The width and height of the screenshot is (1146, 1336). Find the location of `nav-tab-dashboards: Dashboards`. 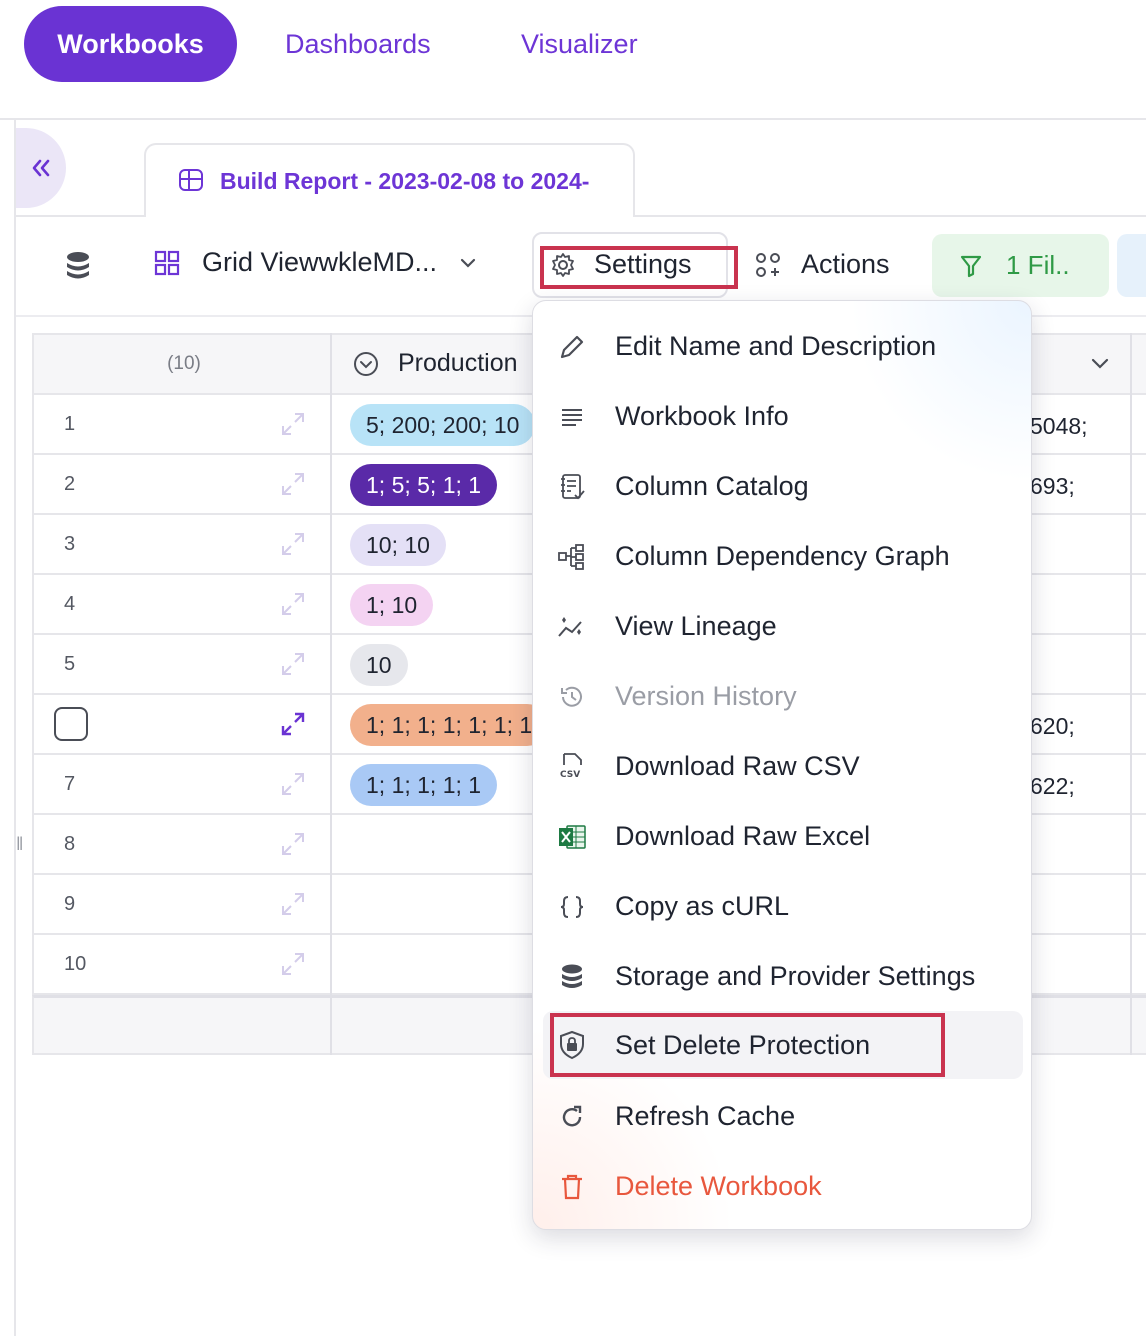

nav-tab-dashboards: Dashboards is located at coordinates (358, 44).